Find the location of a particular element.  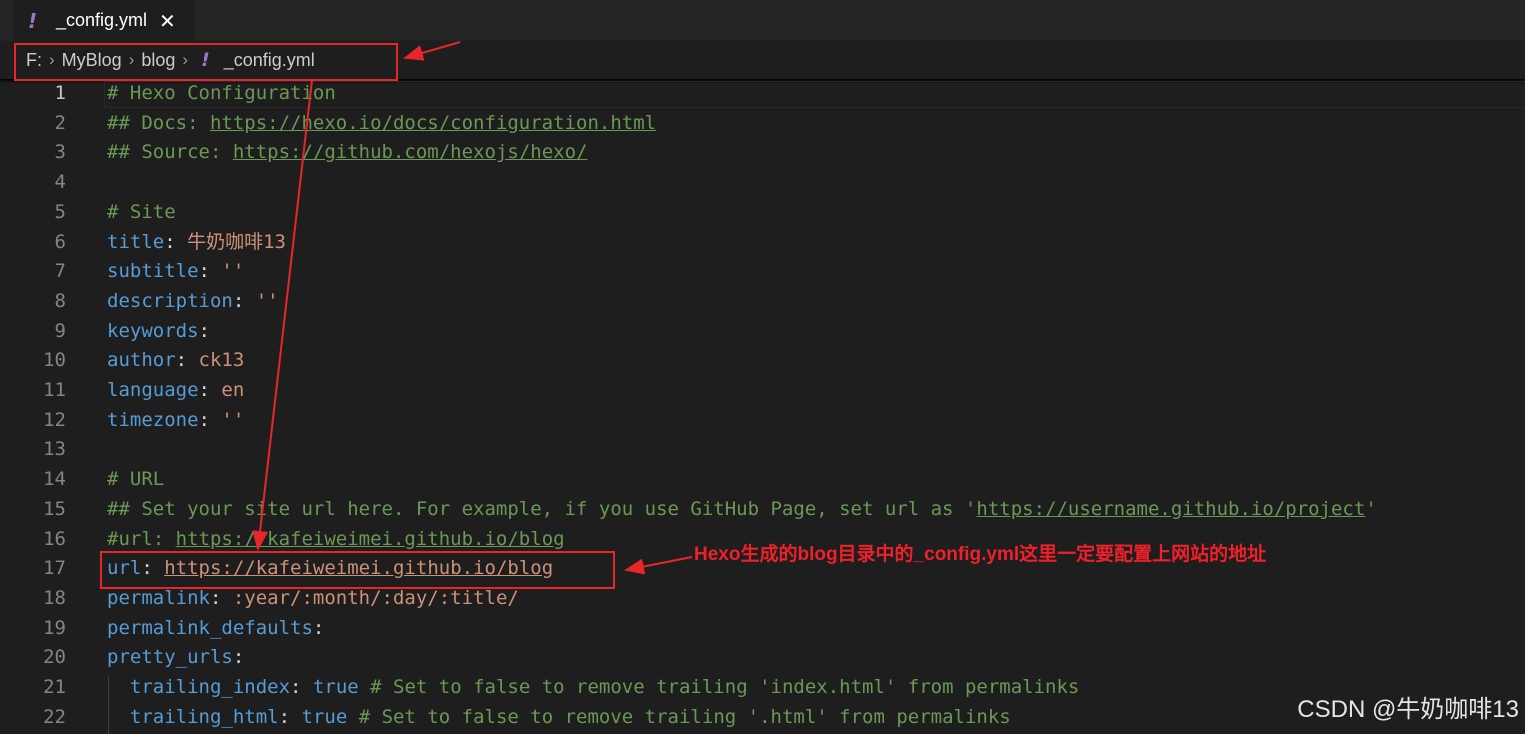

code-text: description: '' is located at coordinates (193, 302).